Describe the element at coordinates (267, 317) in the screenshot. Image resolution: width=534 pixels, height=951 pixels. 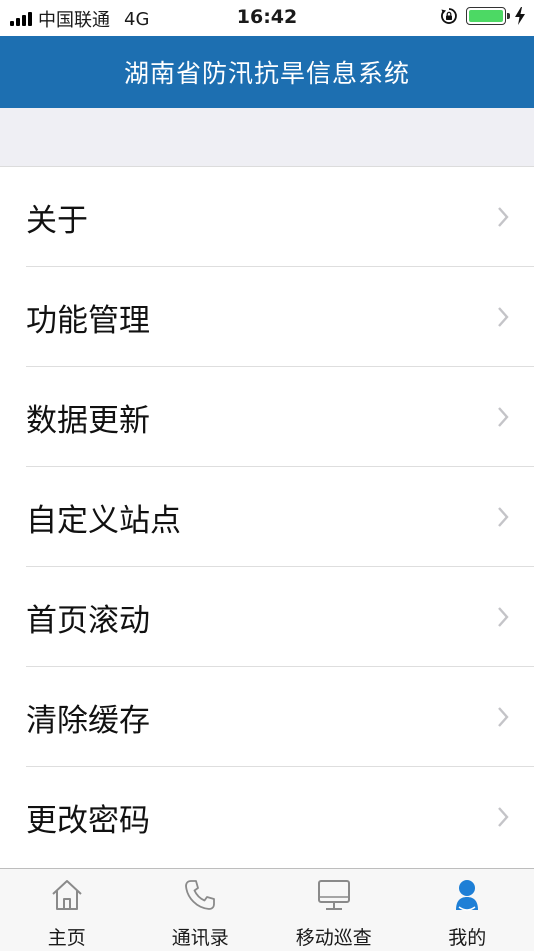
I see `menu-item-feature-management: 功能管理` at that location.